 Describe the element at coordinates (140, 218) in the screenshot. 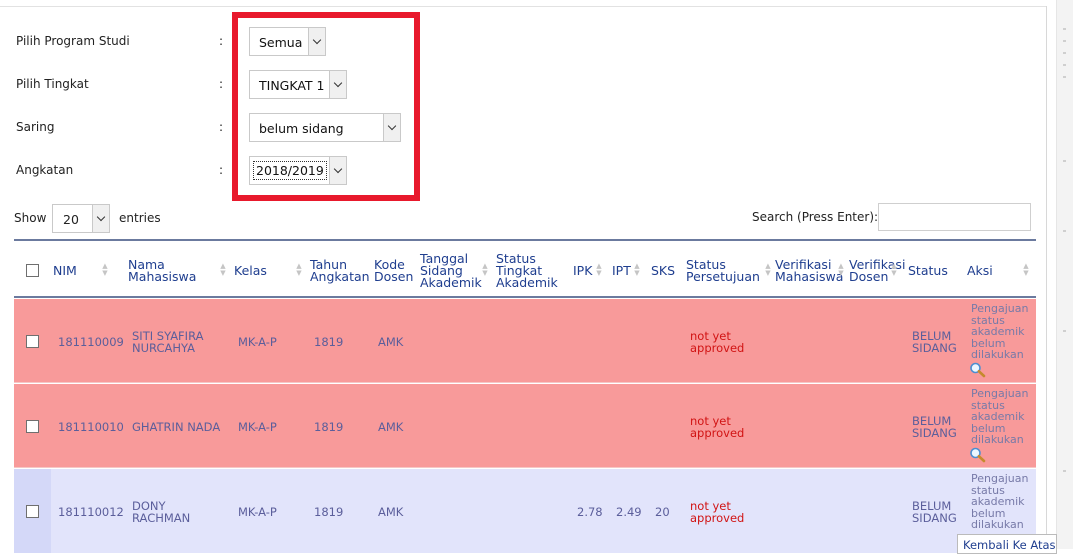

I see `entries-label: entries` at that location.